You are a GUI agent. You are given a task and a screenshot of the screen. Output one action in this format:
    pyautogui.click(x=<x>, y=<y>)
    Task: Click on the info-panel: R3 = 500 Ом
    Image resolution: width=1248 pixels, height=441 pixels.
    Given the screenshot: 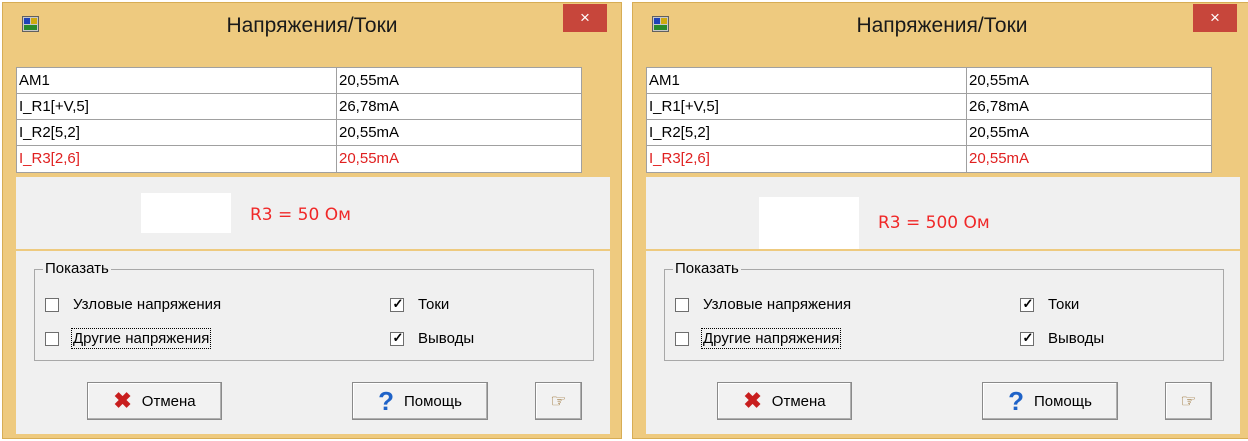 What is the action you would take?
    pyautogui.click(x=943, y=213)
    